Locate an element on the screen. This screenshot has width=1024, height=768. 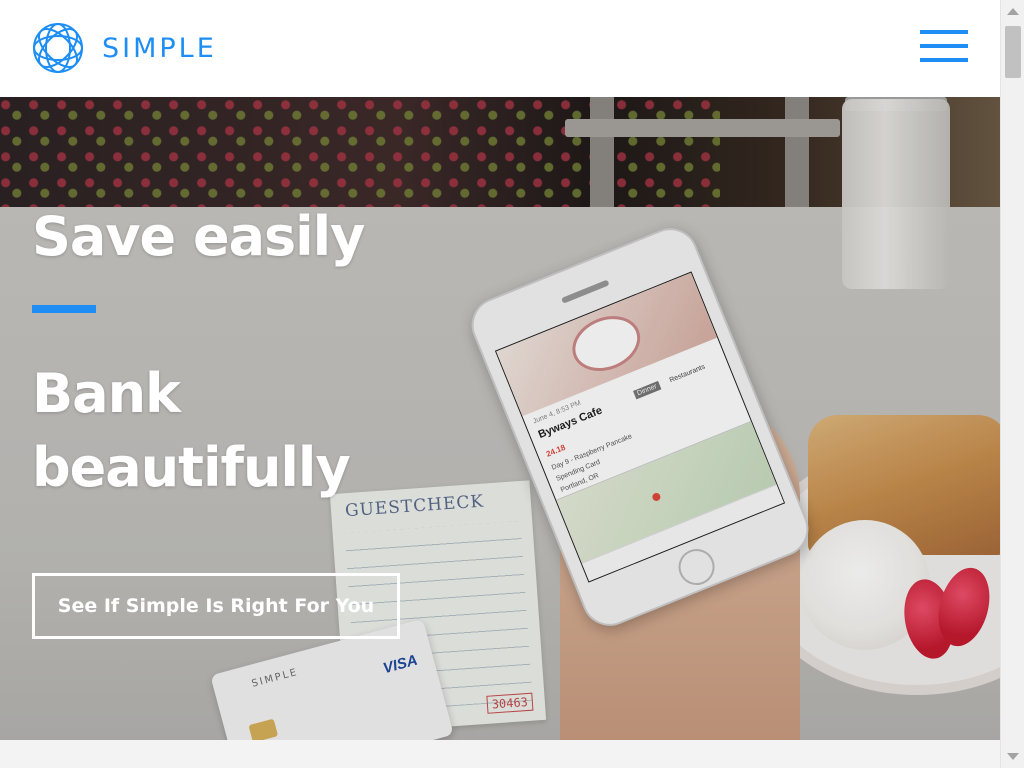
scrollbar-thumb is located at coordinates (1013, 52).